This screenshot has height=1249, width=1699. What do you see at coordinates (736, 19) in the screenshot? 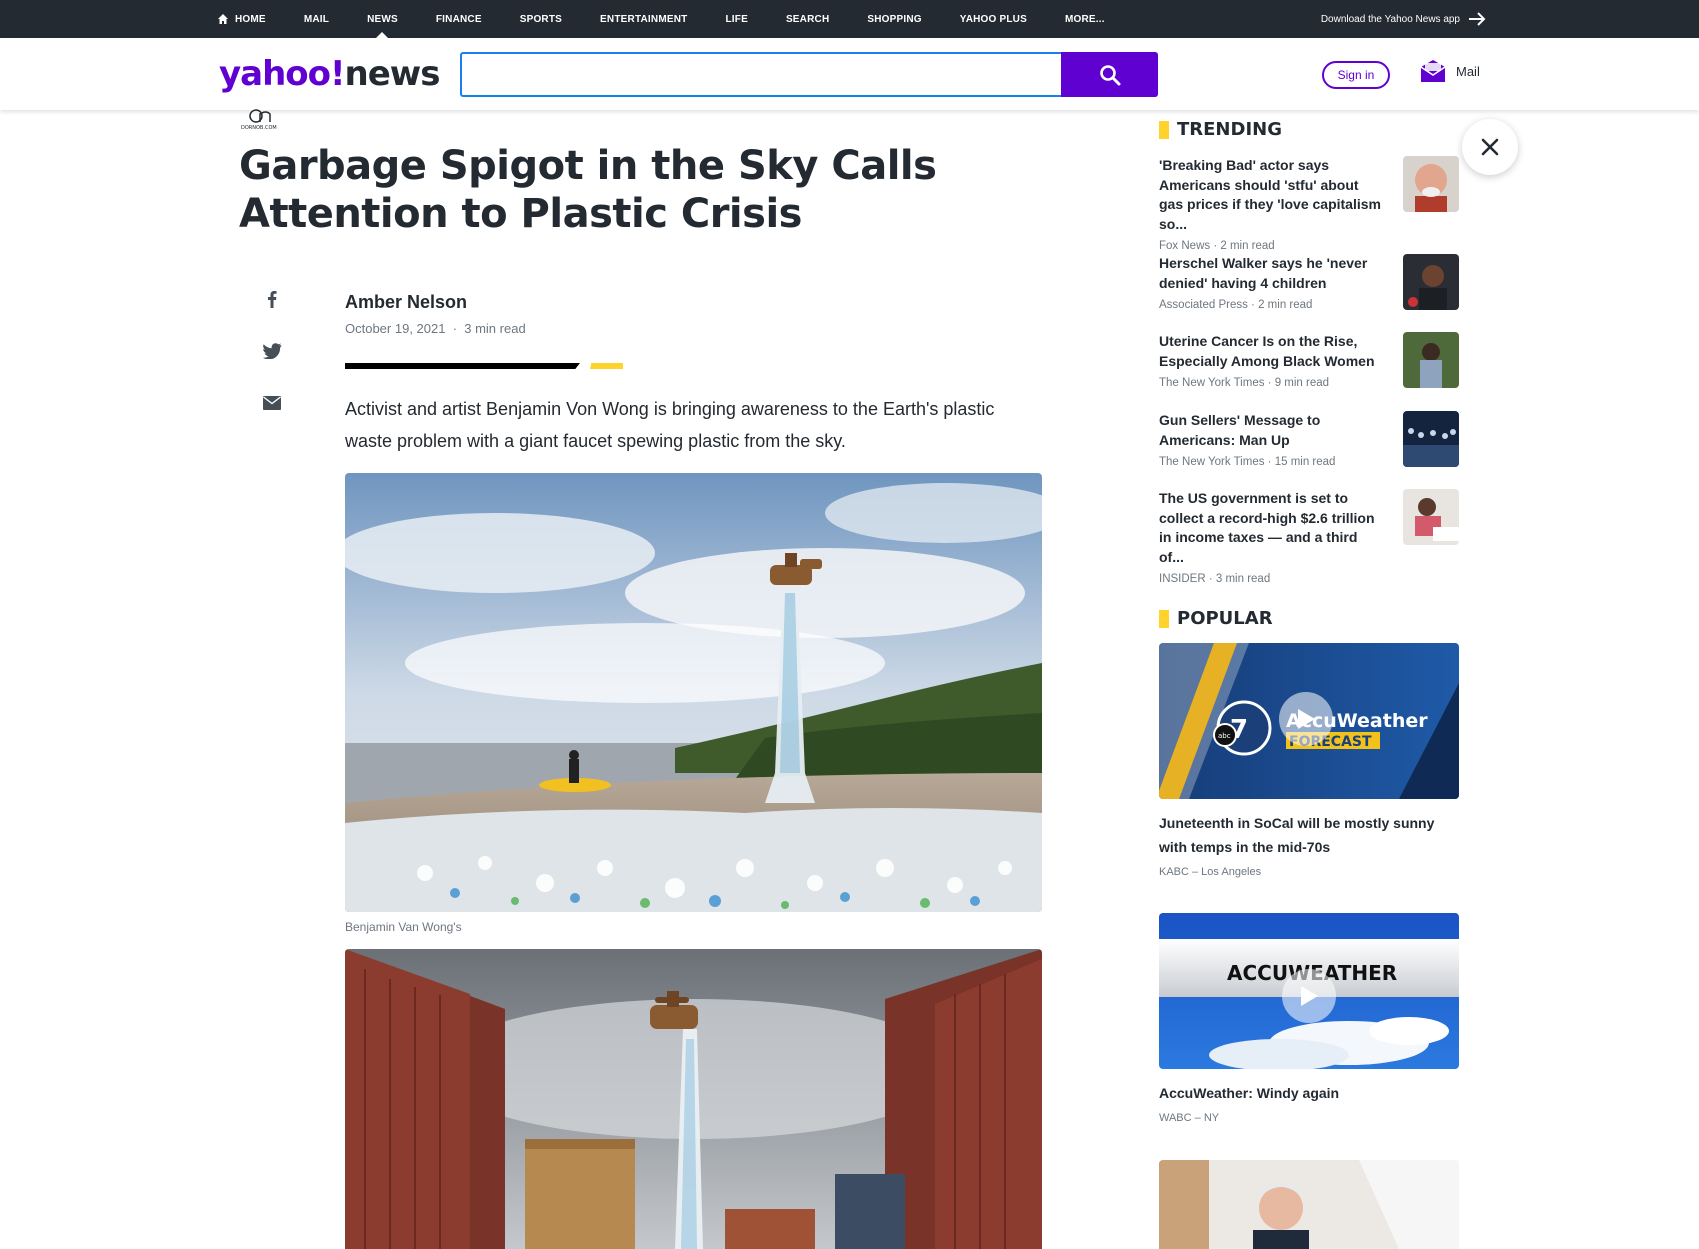
I see `nav-life: LIFE` at bounding box center [736, 19].